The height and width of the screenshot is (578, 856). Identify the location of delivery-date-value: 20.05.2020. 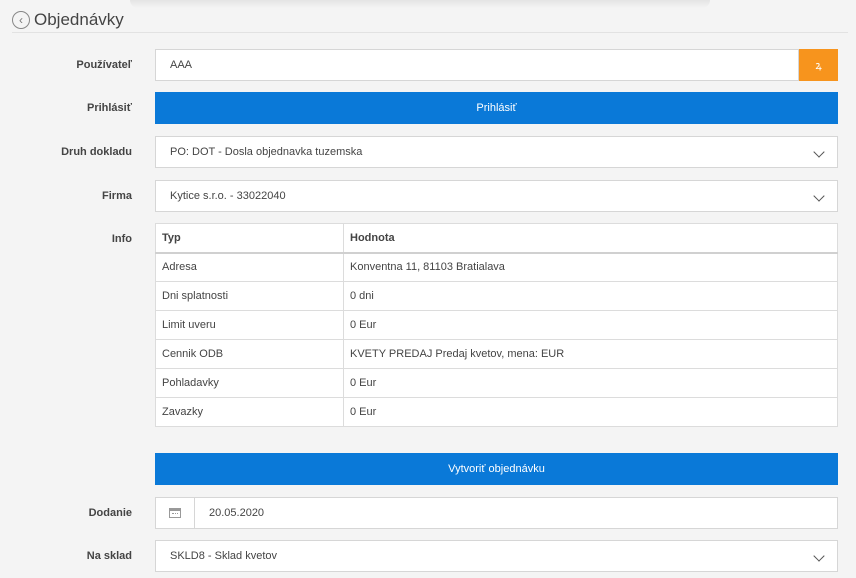
(237, 513).